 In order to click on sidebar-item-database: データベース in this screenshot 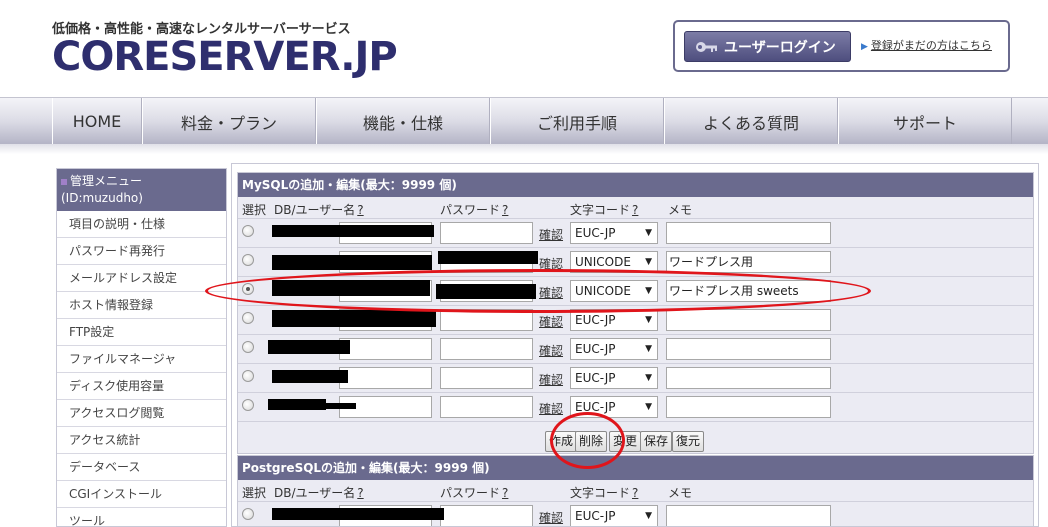, I will do `click(141, 467)`.